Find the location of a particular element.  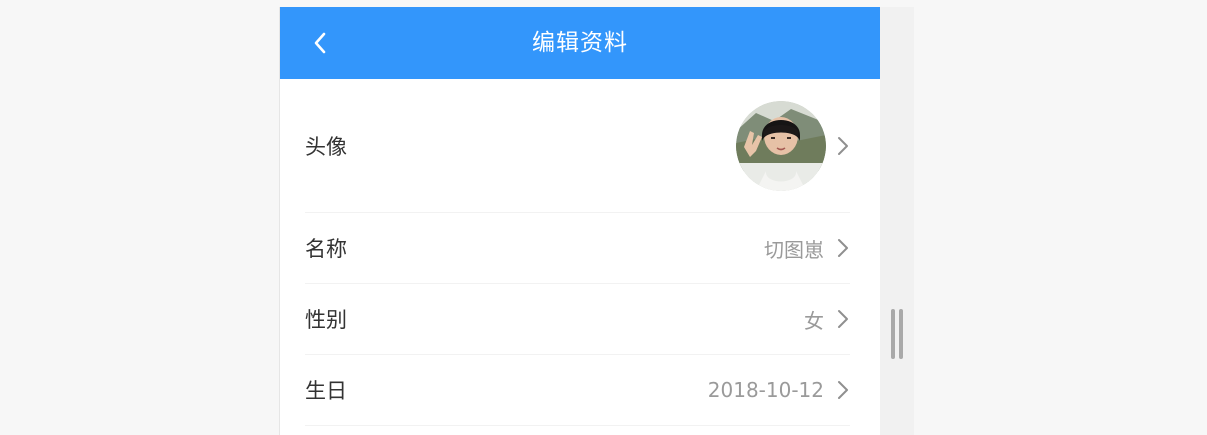

resize-handle is located at coordinates (897, 334).